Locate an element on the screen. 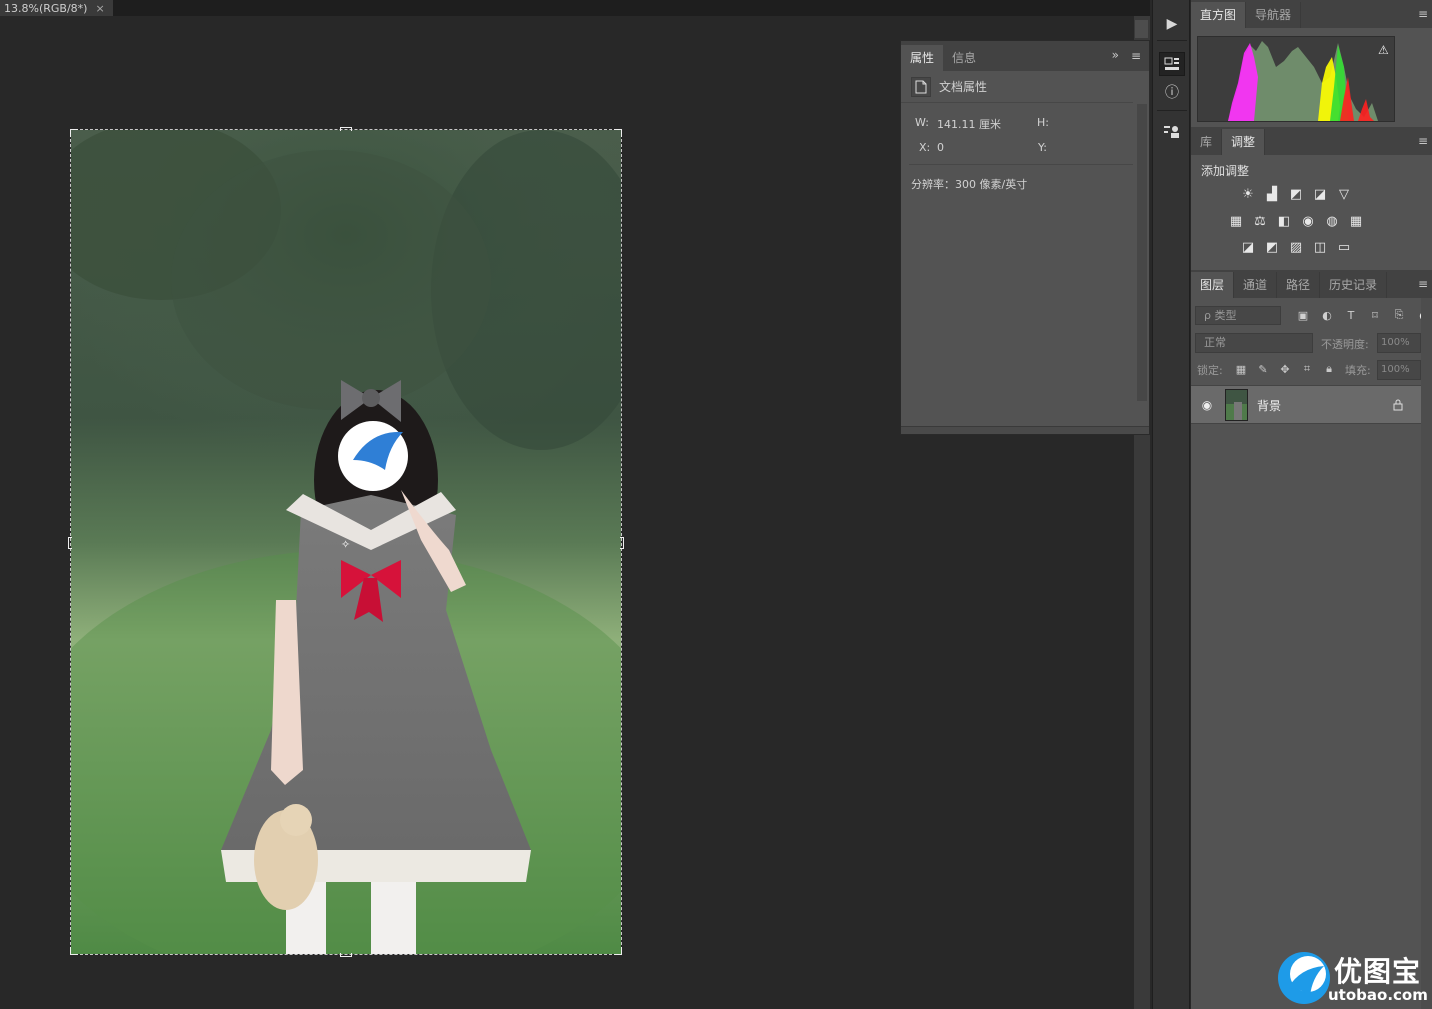 The image size is (1432, 1009). tab-navigator: 导航器 is located at coordinates (1274, 15).